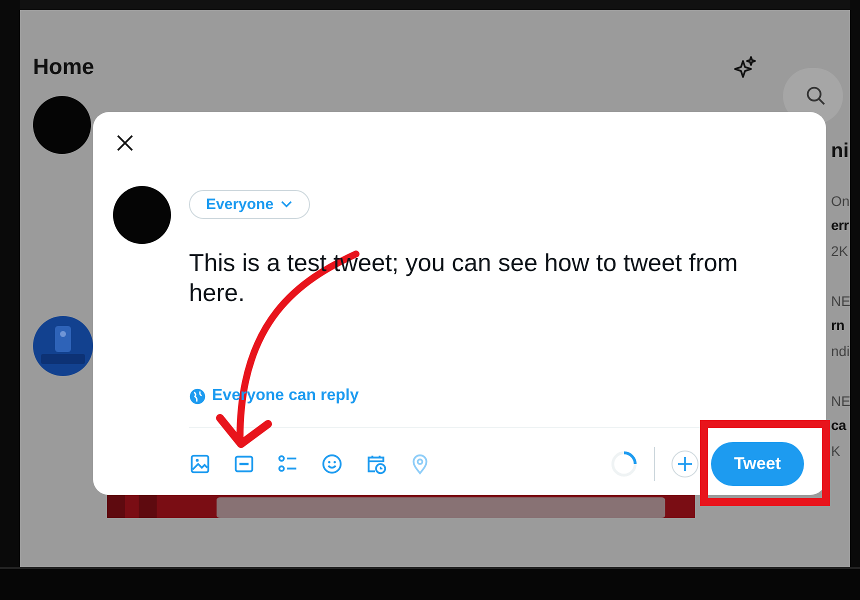  Describe the element at coordinates (840, 151) in the screenshot. I see `section-heading: ni` at that location.